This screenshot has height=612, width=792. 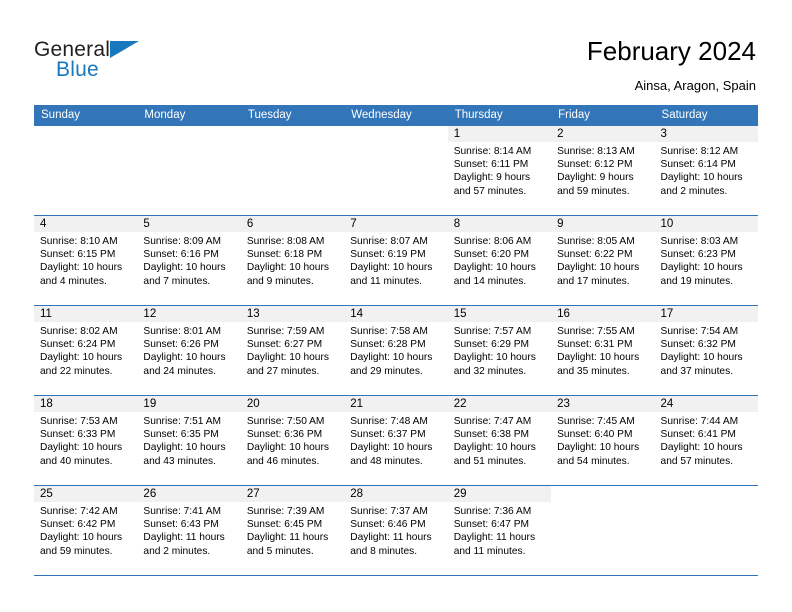 What do you see at coordinates (73, 281) in the screenshot?
I see `daylight-text-line2: and 4 minutes.` at bounding box center [73, 281].